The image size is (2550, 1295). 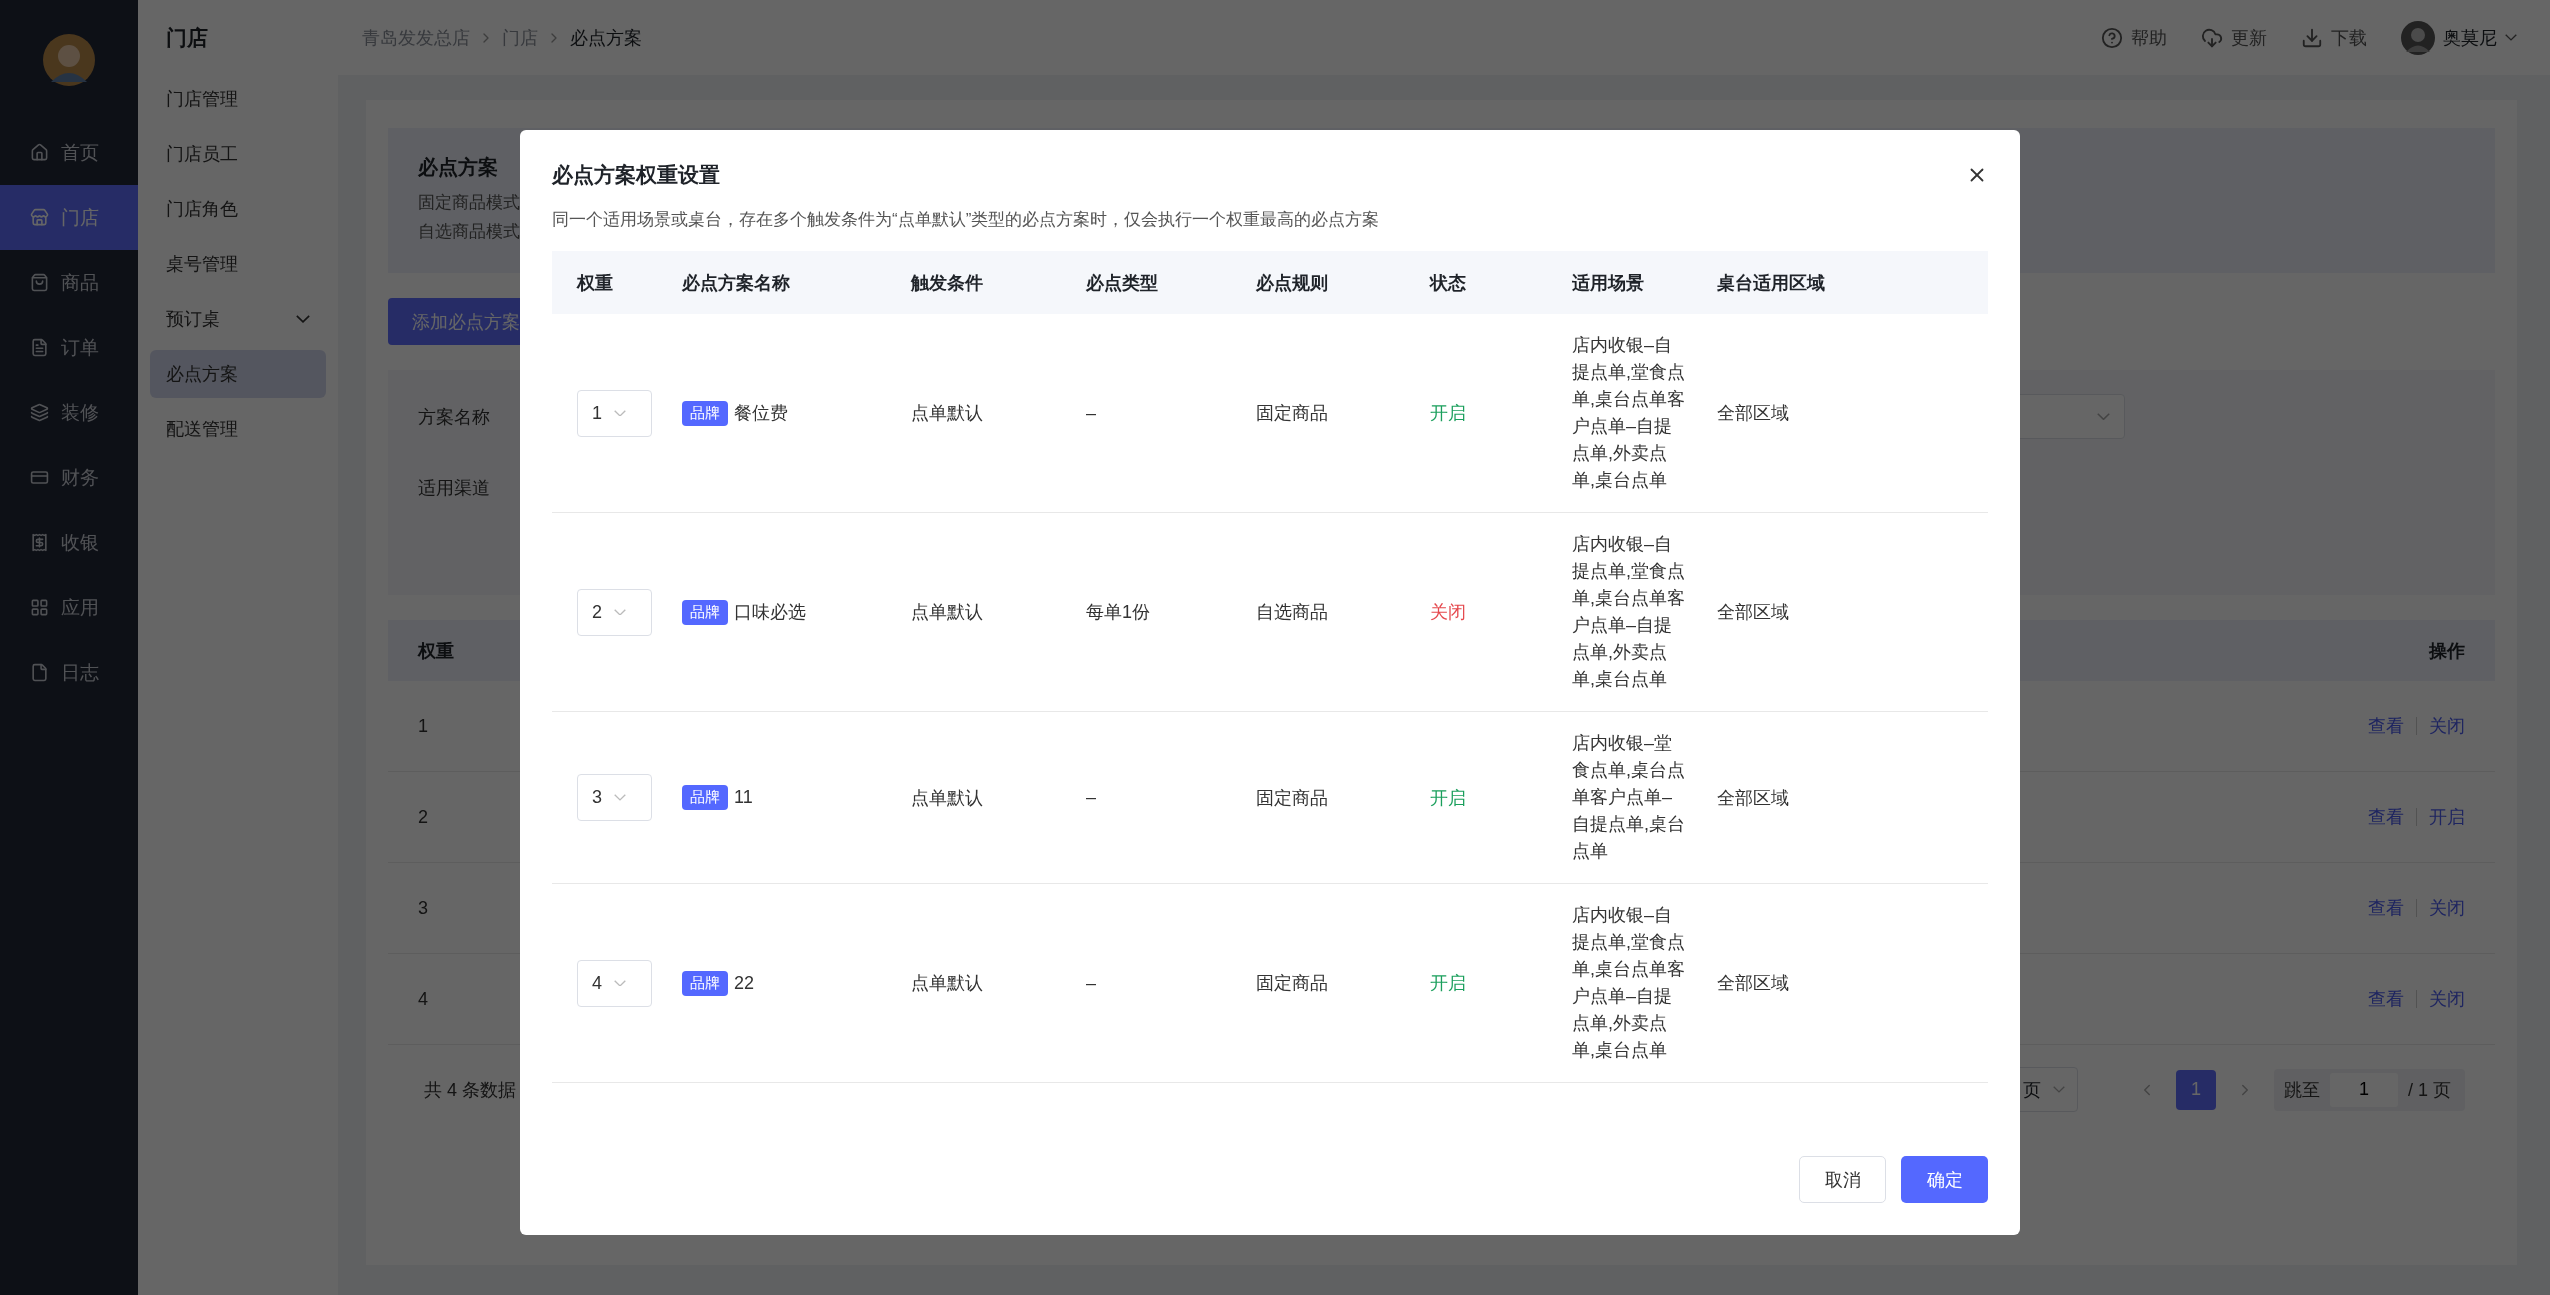 I want to click on status-text: 关闭, so click(x=1448, y=612).